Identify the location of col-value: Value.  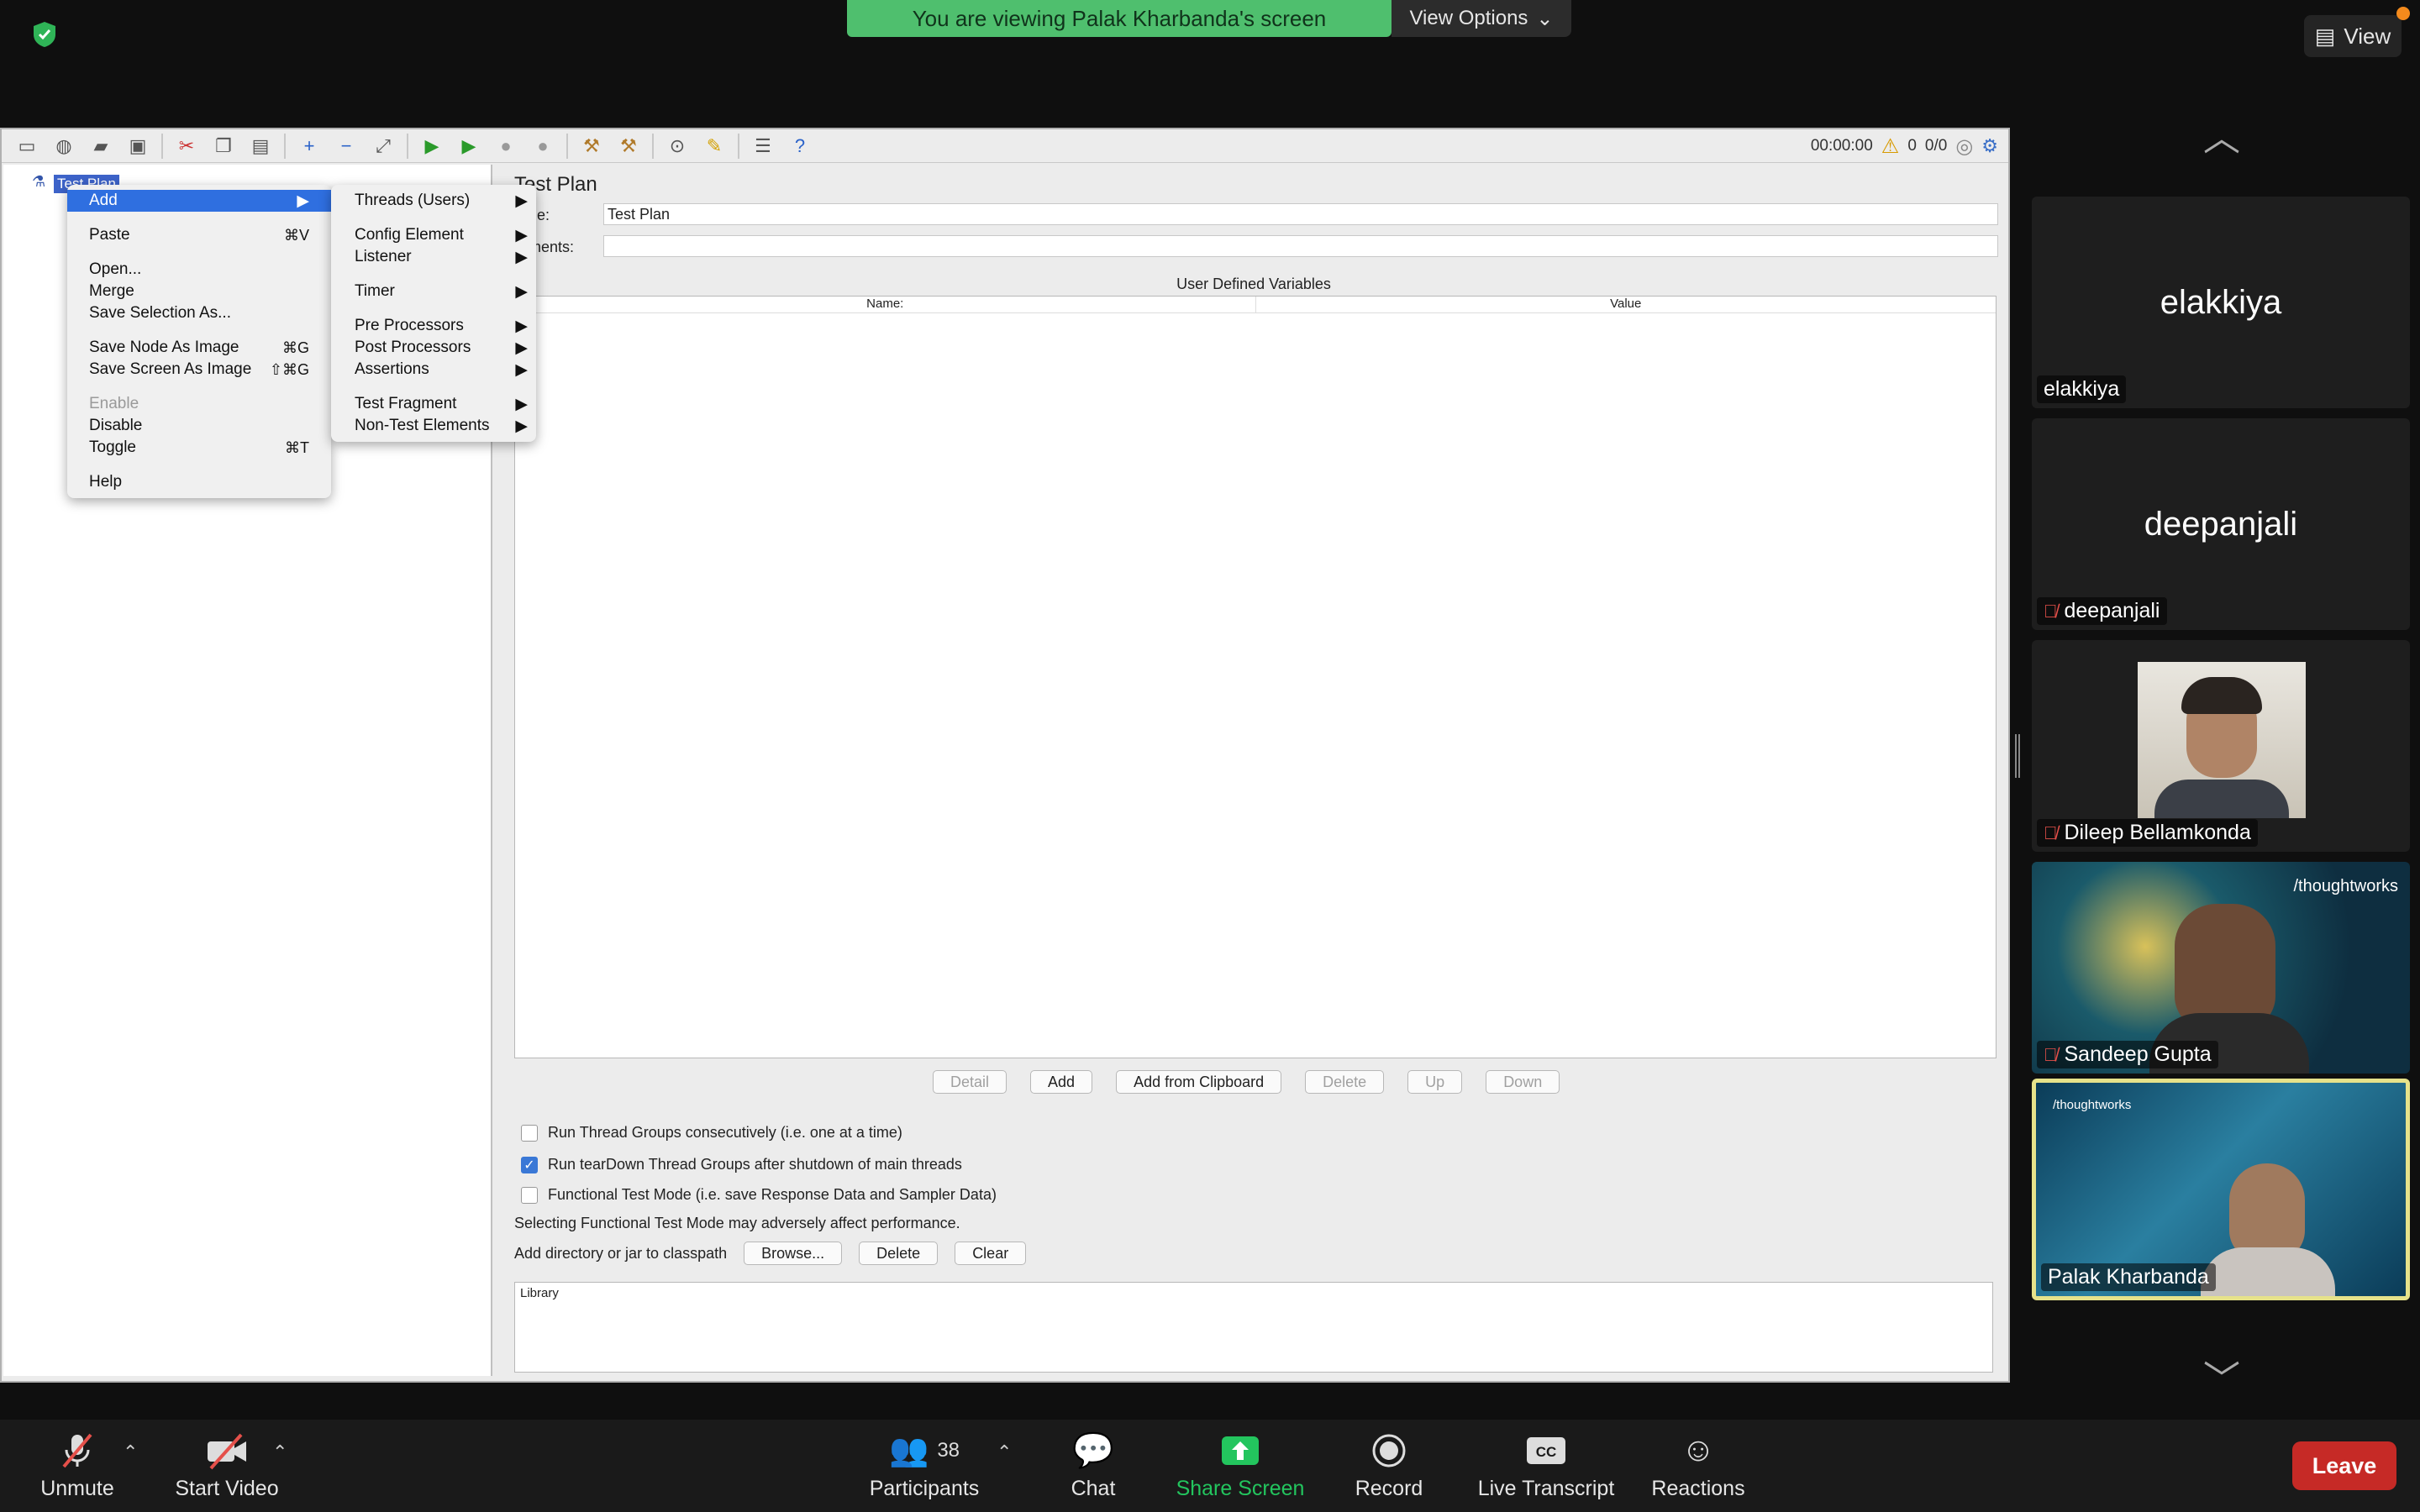
(1626, 304).